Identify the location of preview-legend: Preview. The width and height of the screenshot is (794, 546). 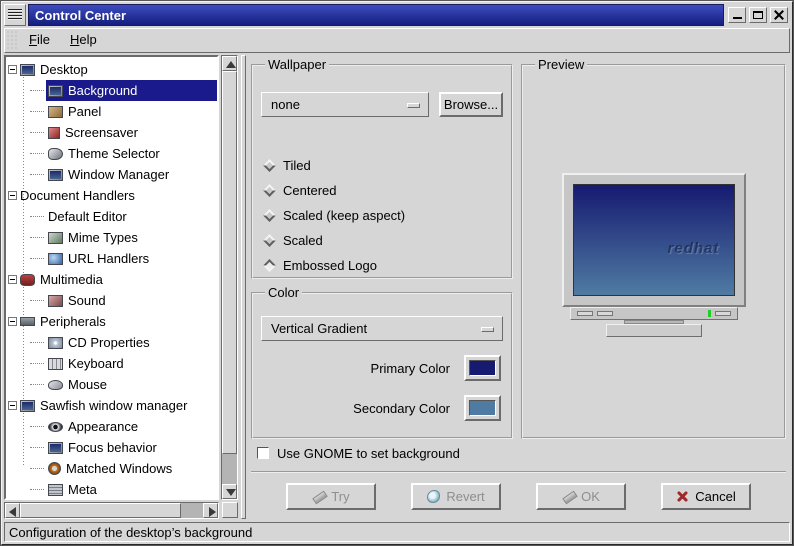
(561, 64).